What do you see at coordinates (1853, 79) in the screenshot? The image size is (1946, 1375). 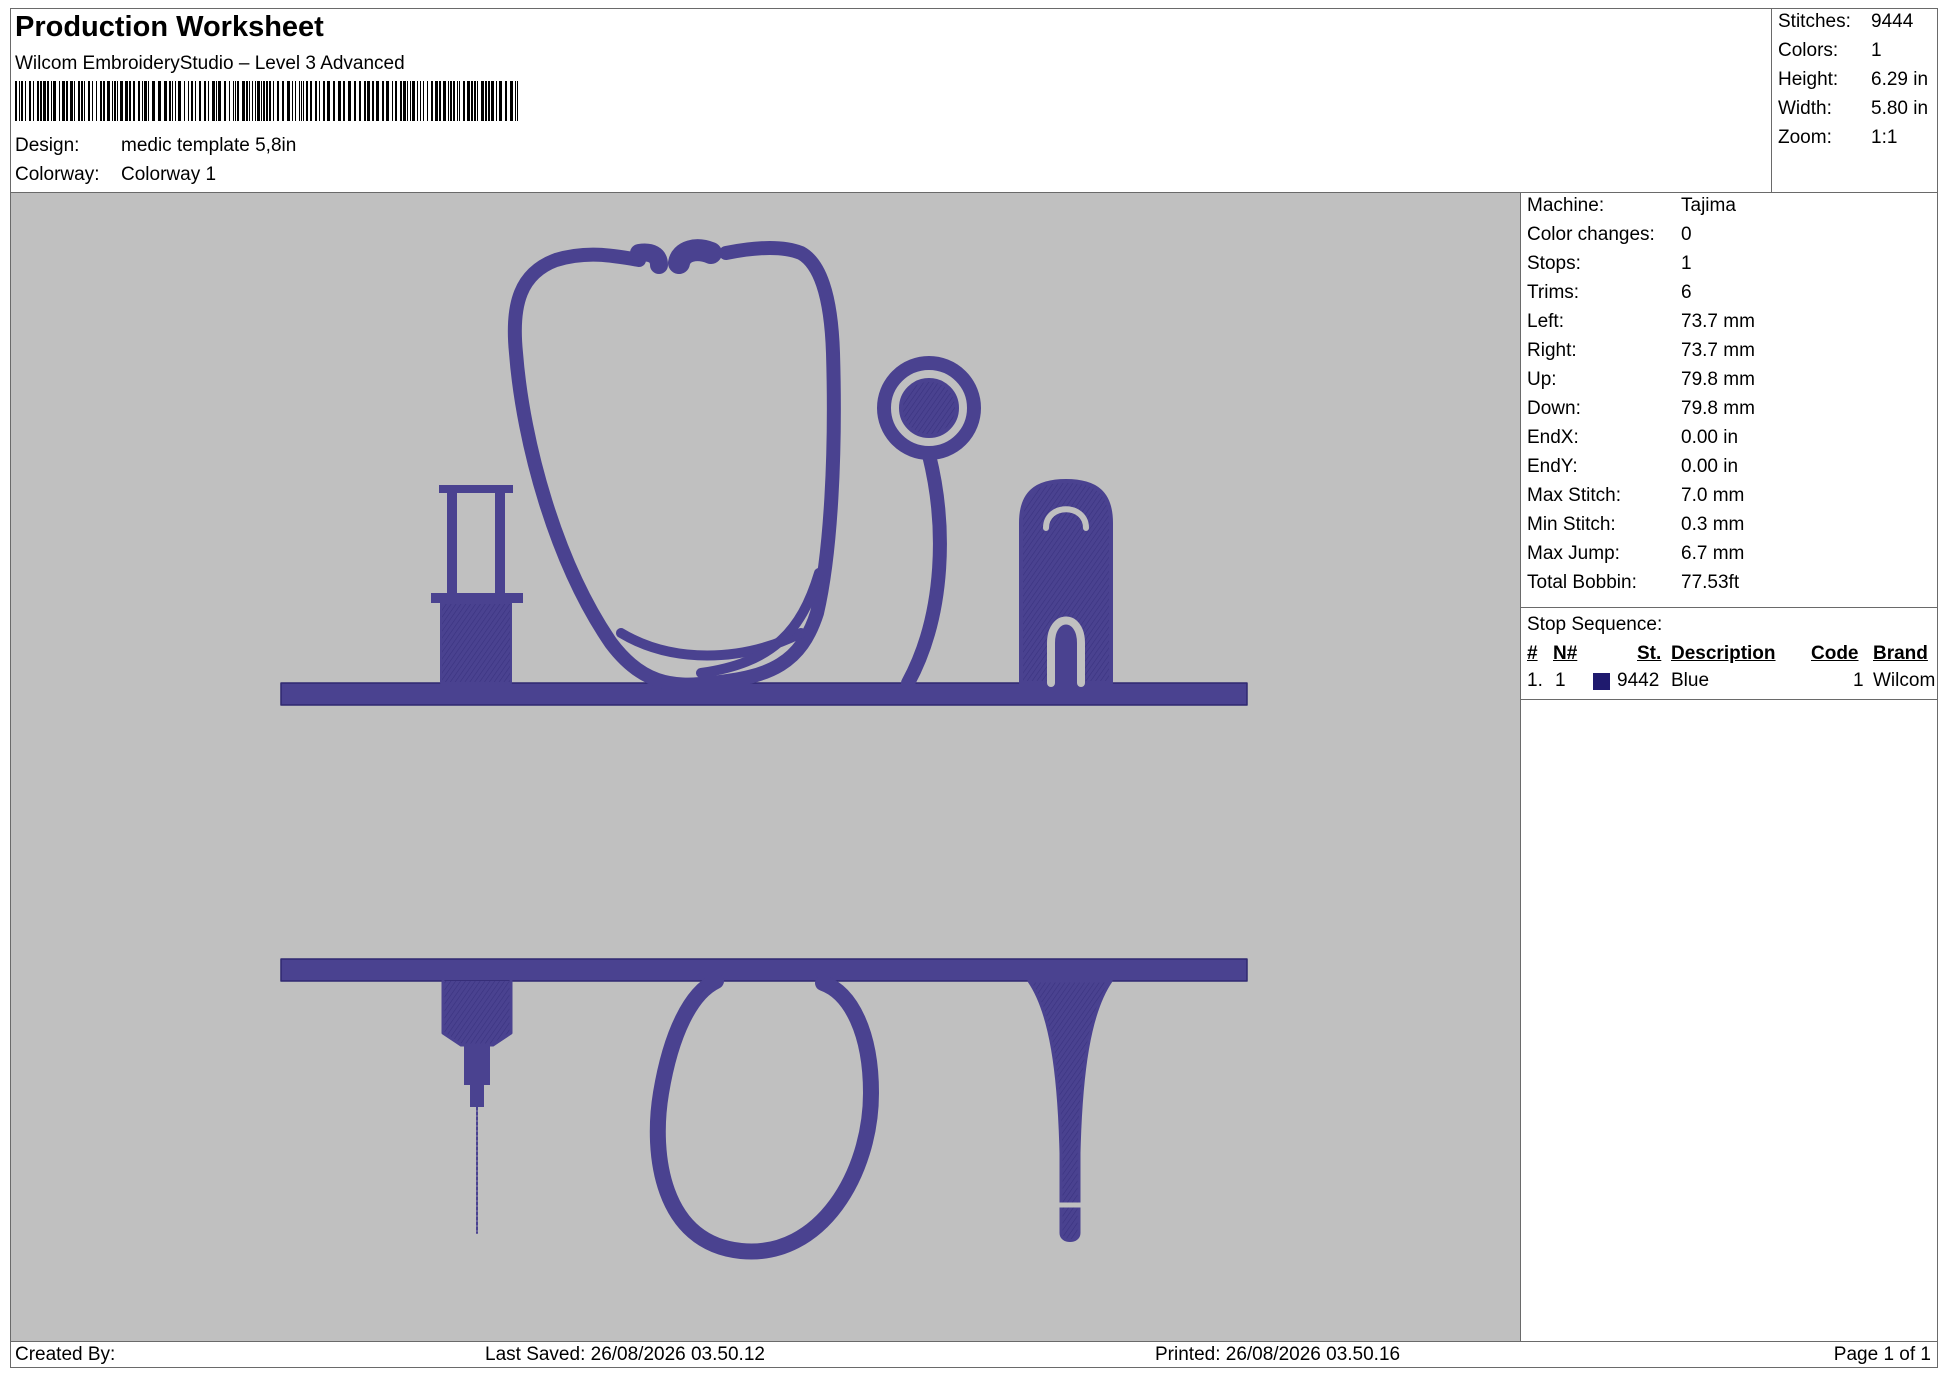 I see `height-row: Height: 6.29 in` at bounding box center [1853, 79].